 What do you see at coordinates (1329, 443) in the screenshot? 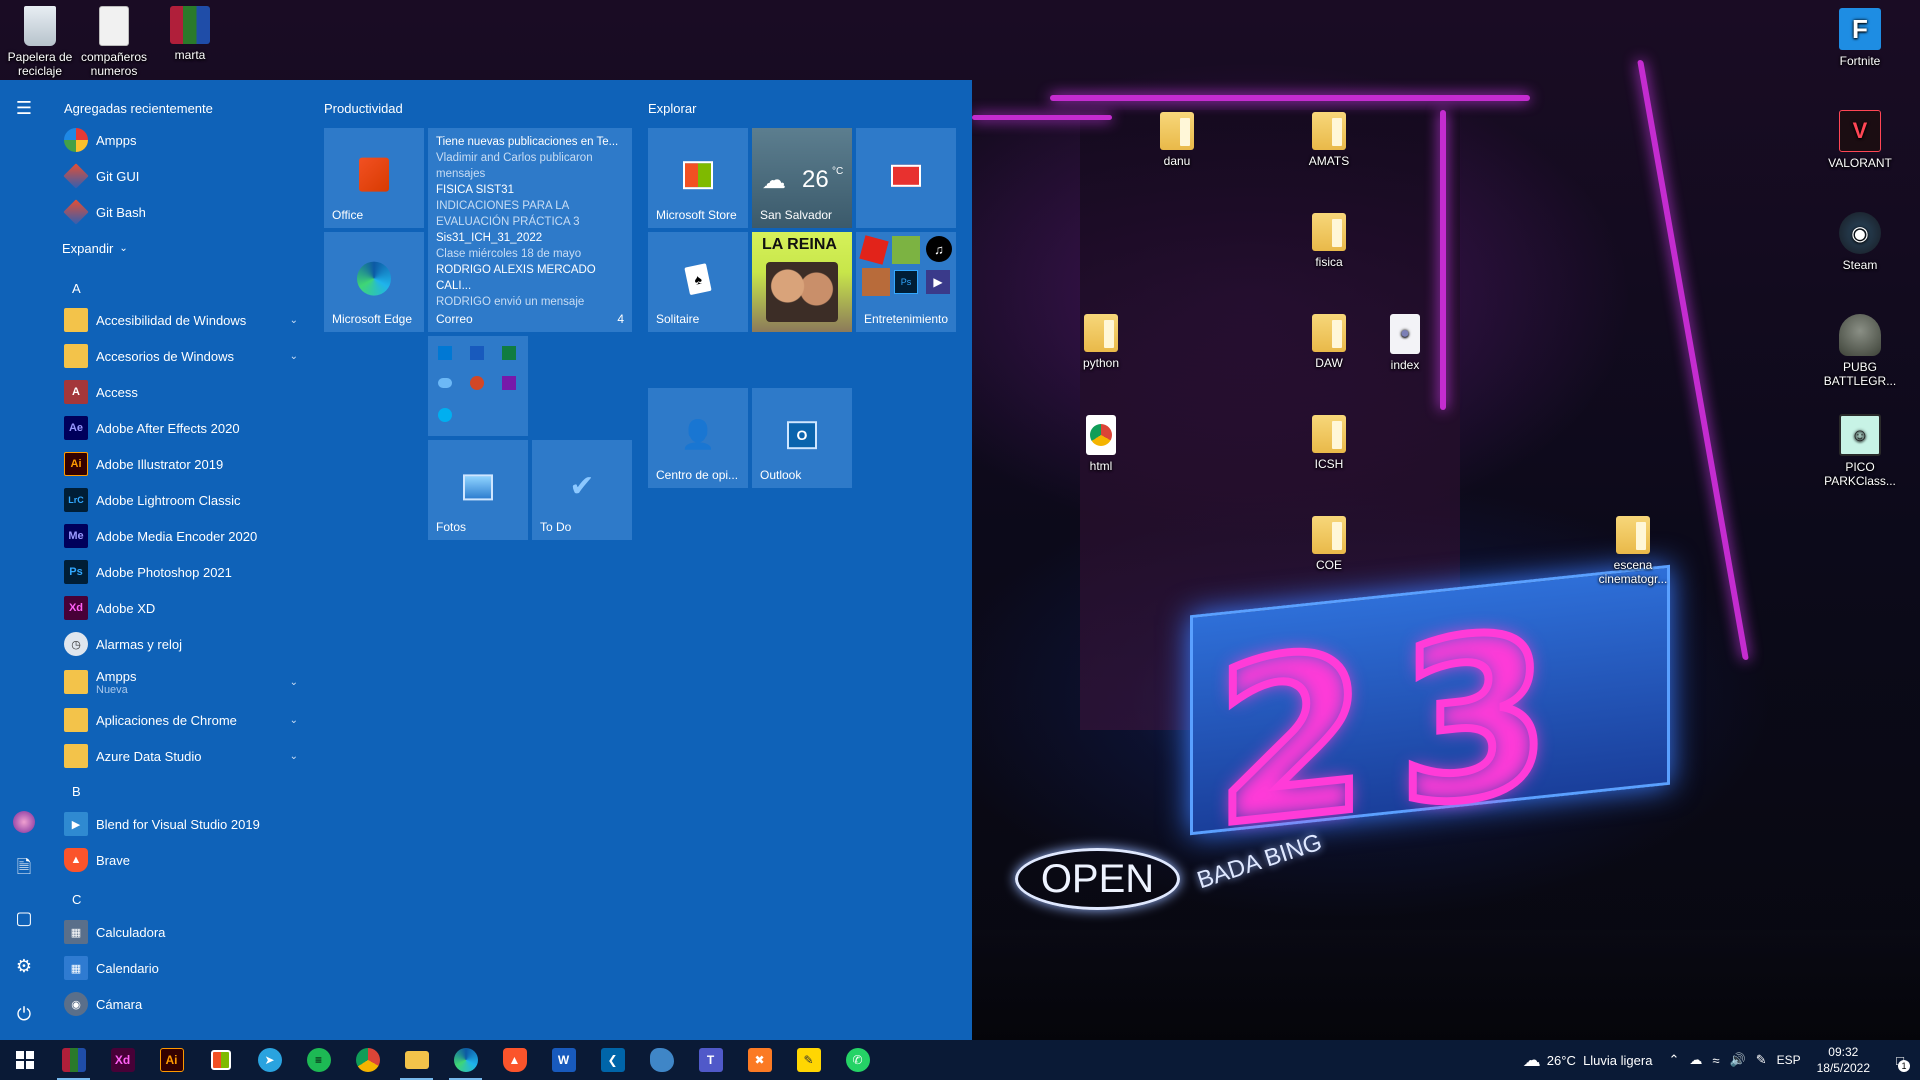
I see `desktop-folder-icsh: ICSH` at bounding box center [1329, 443].